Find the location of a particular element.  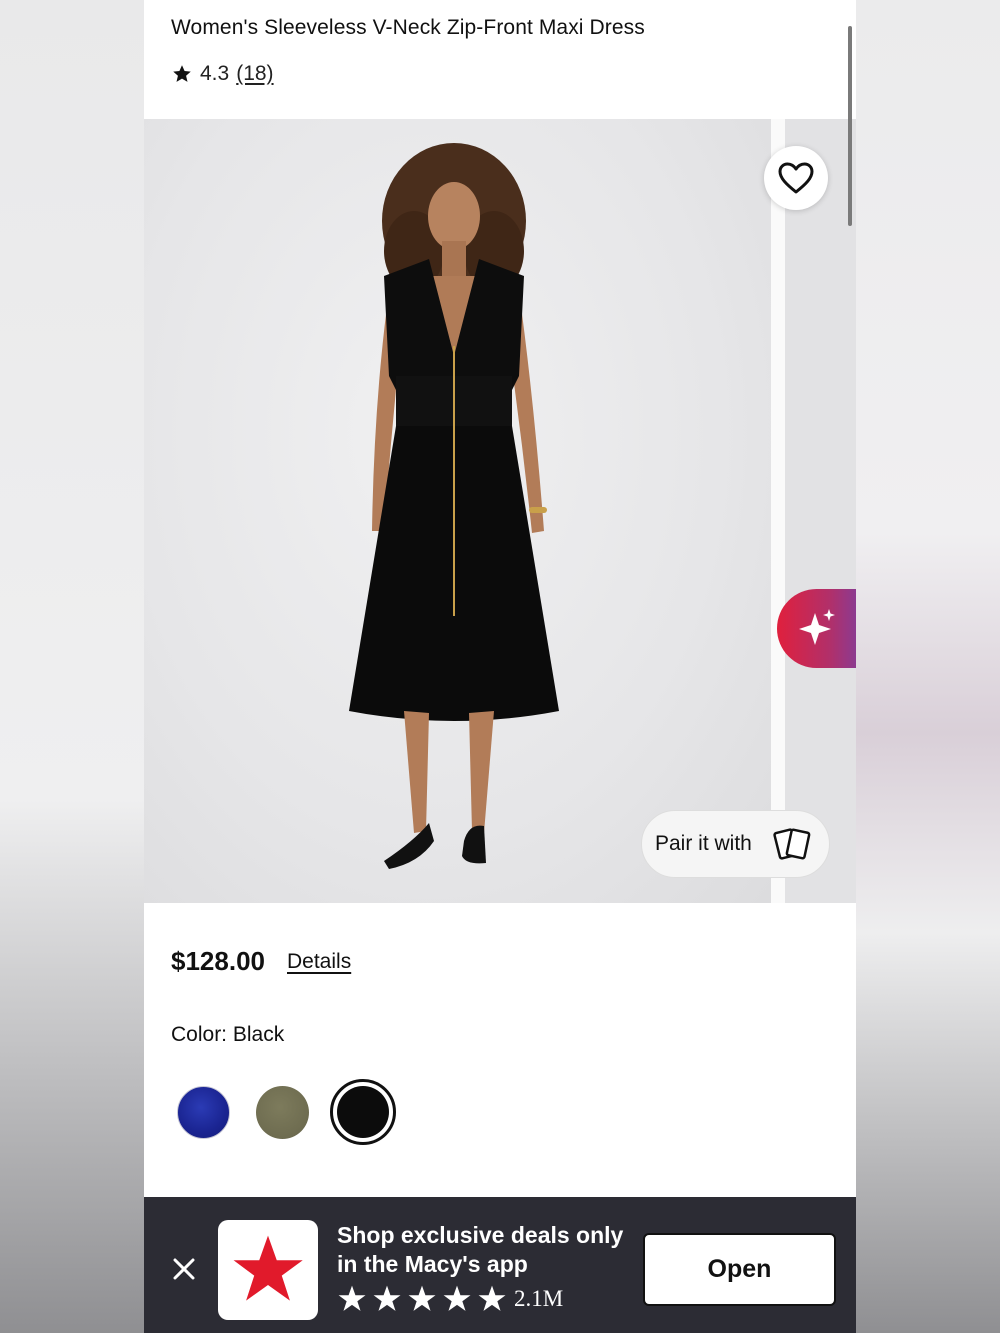

color-swatch-navy is located at coordinates (203, 1112).